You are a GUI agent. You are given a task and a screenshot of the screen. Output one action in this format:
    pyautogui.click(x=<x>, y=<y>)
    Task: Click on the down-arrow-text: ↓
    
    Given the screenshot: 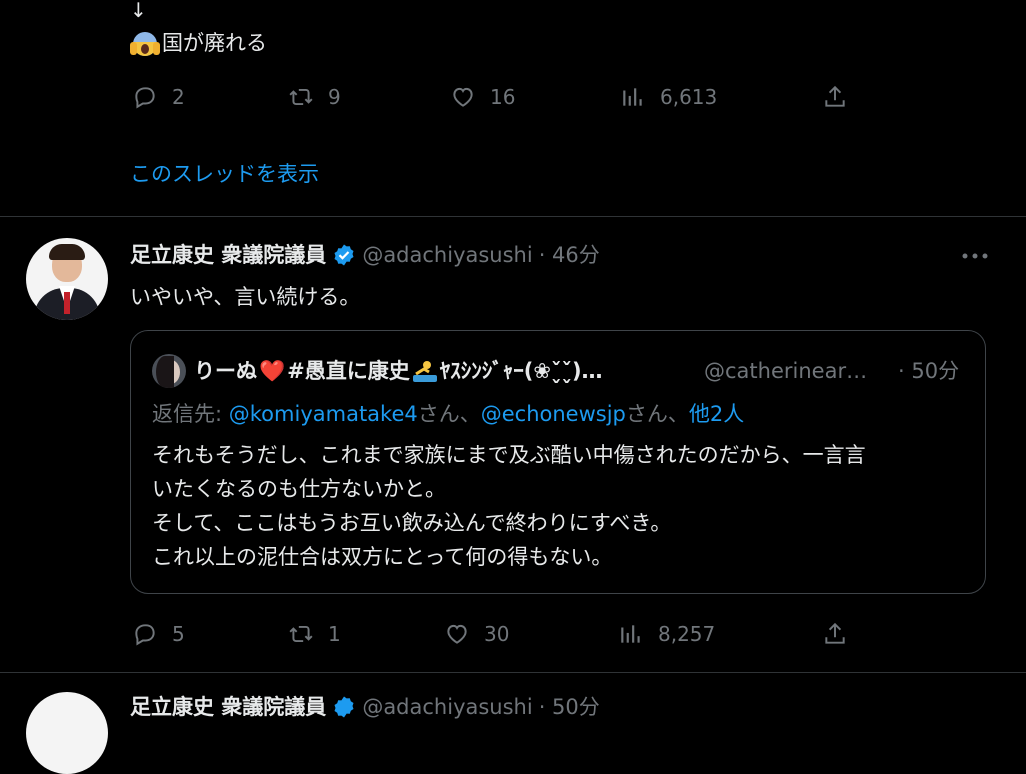 What is the action you would take?
    pyautogui.click(x=138, y=11)
    